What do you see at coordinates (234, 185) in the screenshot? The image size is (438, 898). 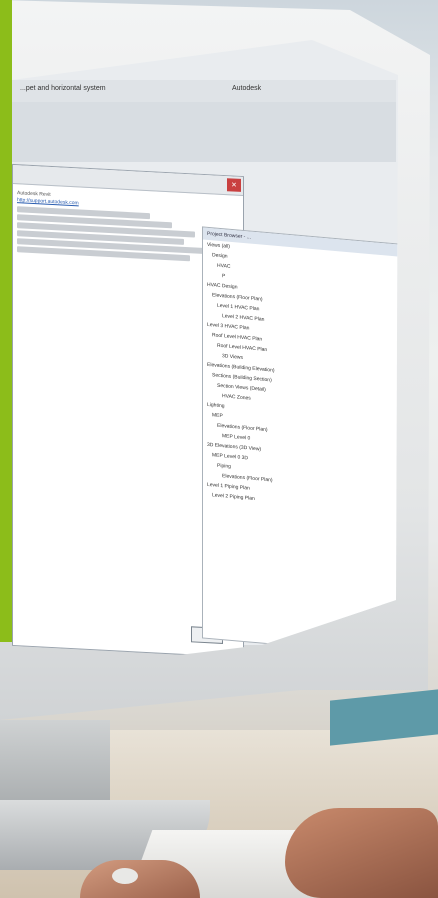 I see `close-icon: ×` at bounding box center [234, 185].